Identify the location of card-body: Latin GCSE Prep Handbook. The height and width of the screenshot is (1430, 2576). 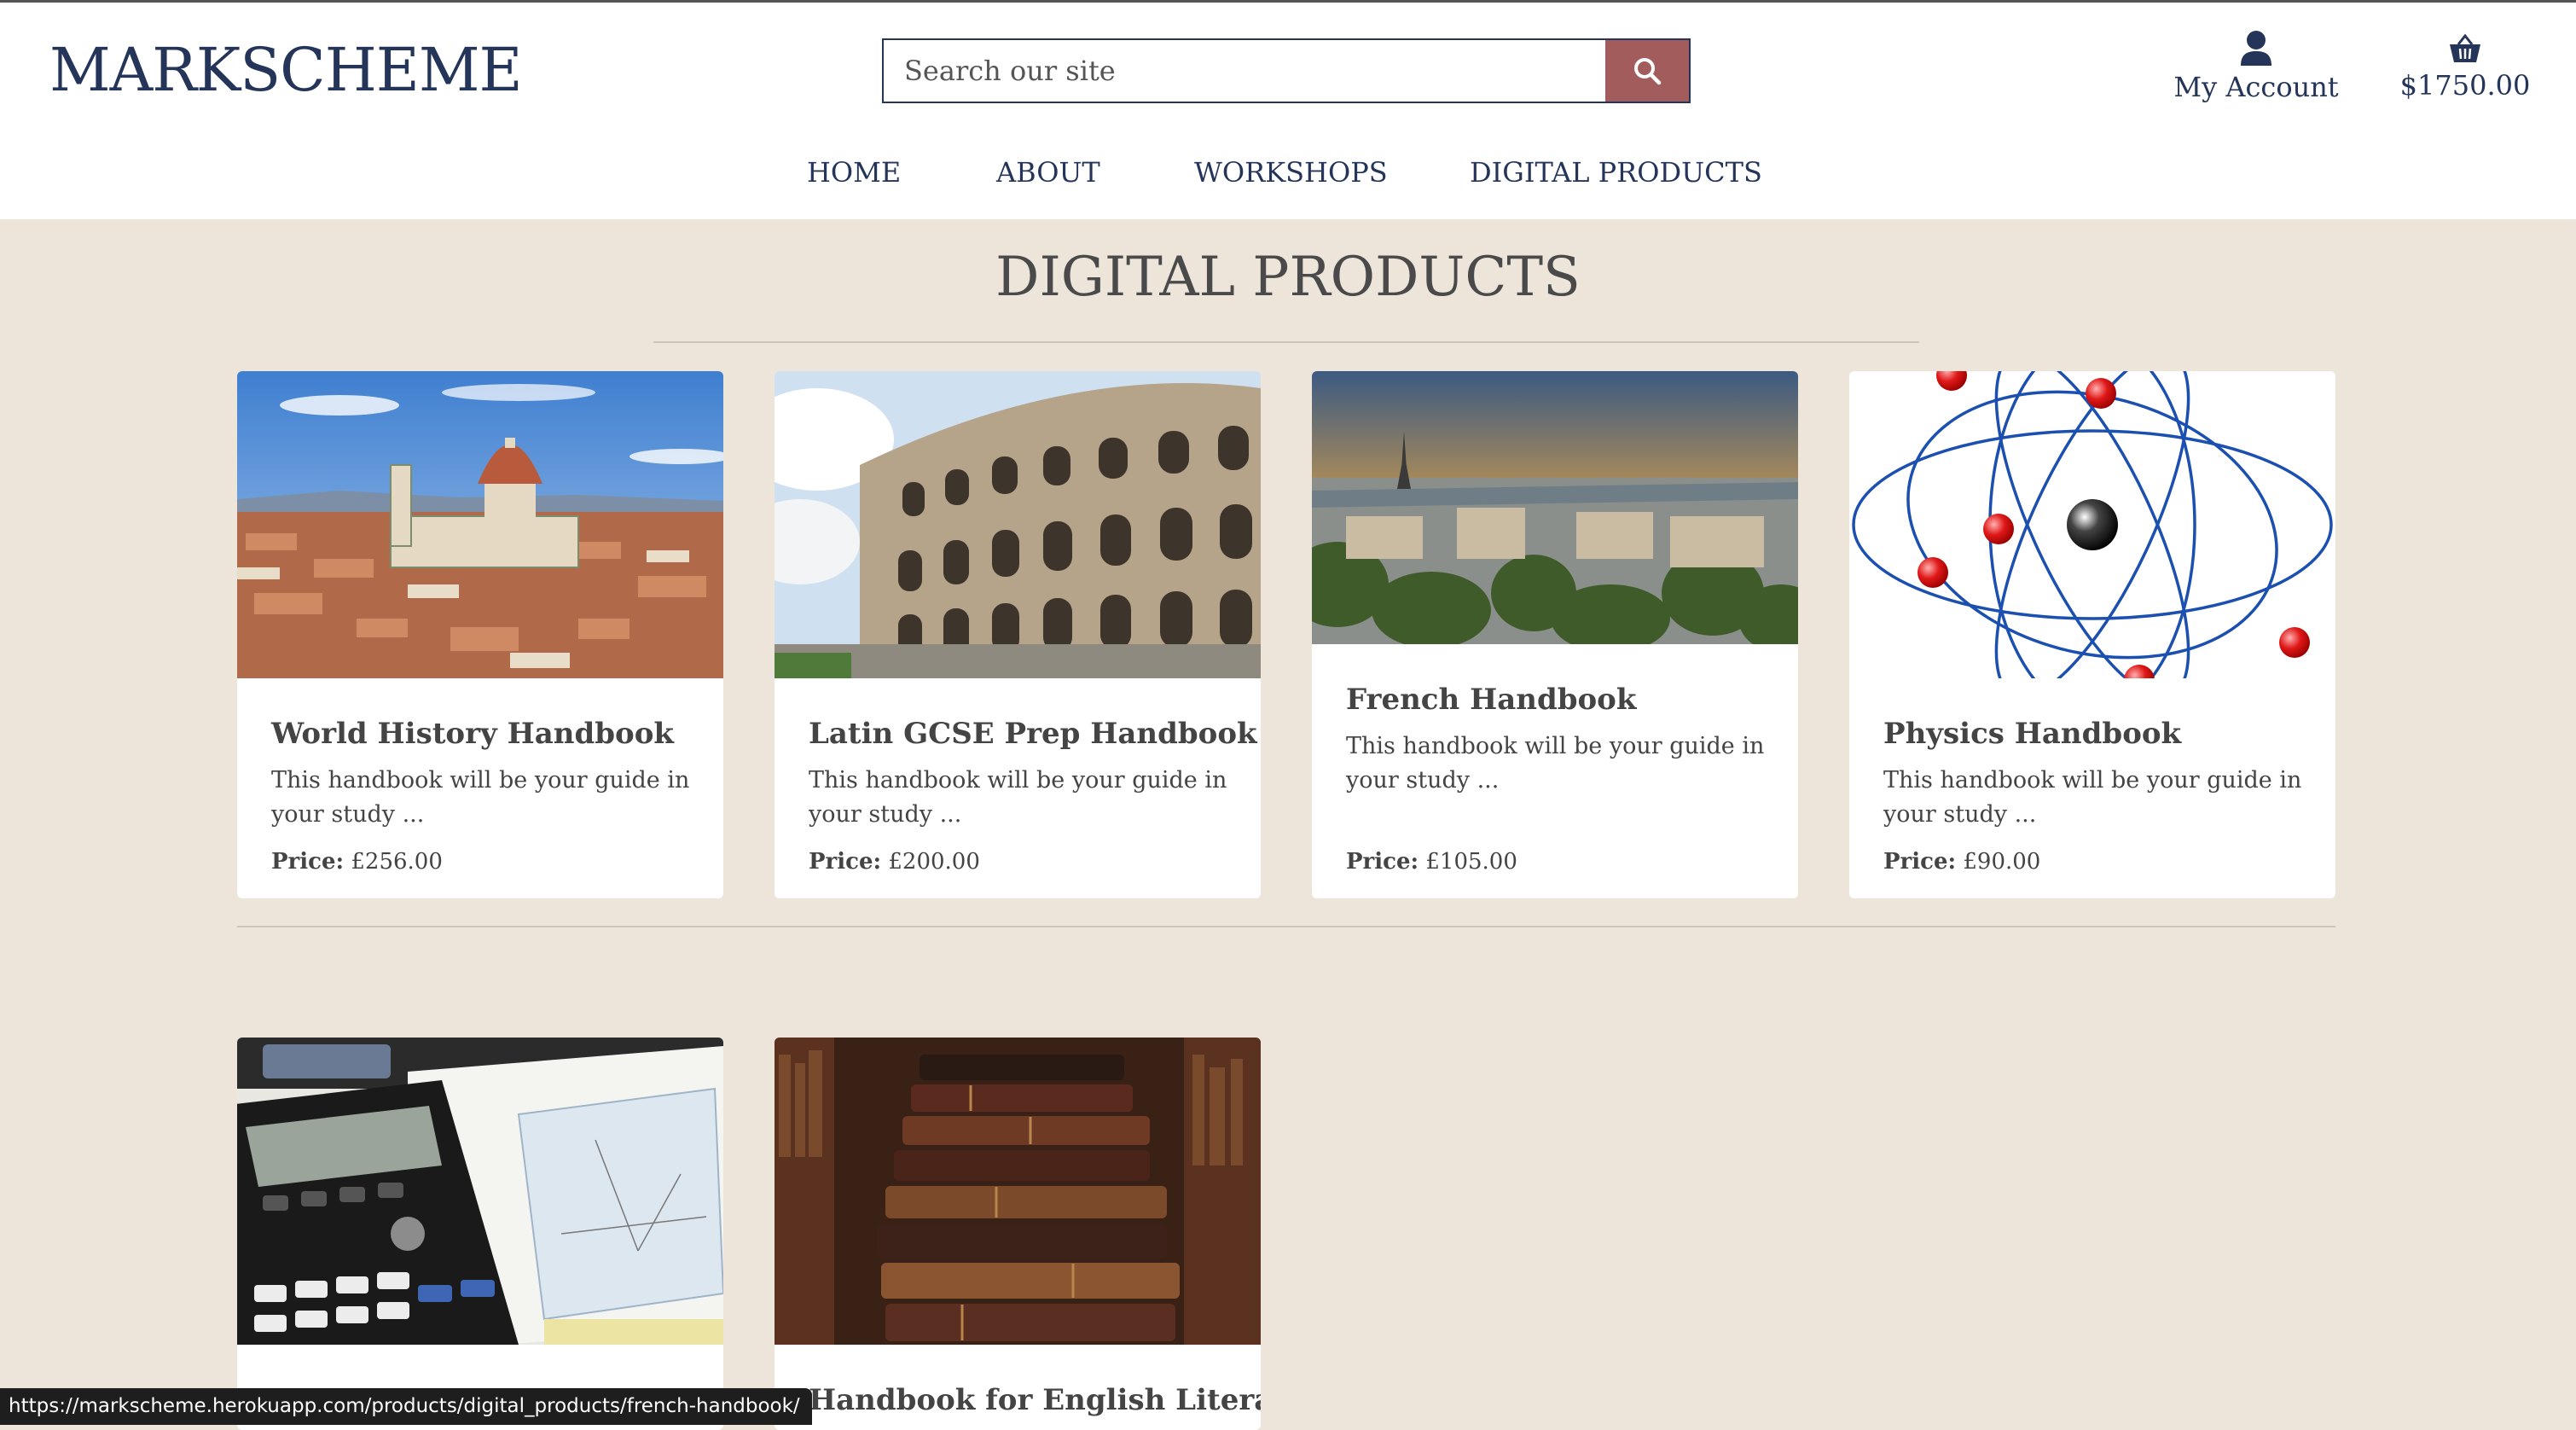
(1033, 734).